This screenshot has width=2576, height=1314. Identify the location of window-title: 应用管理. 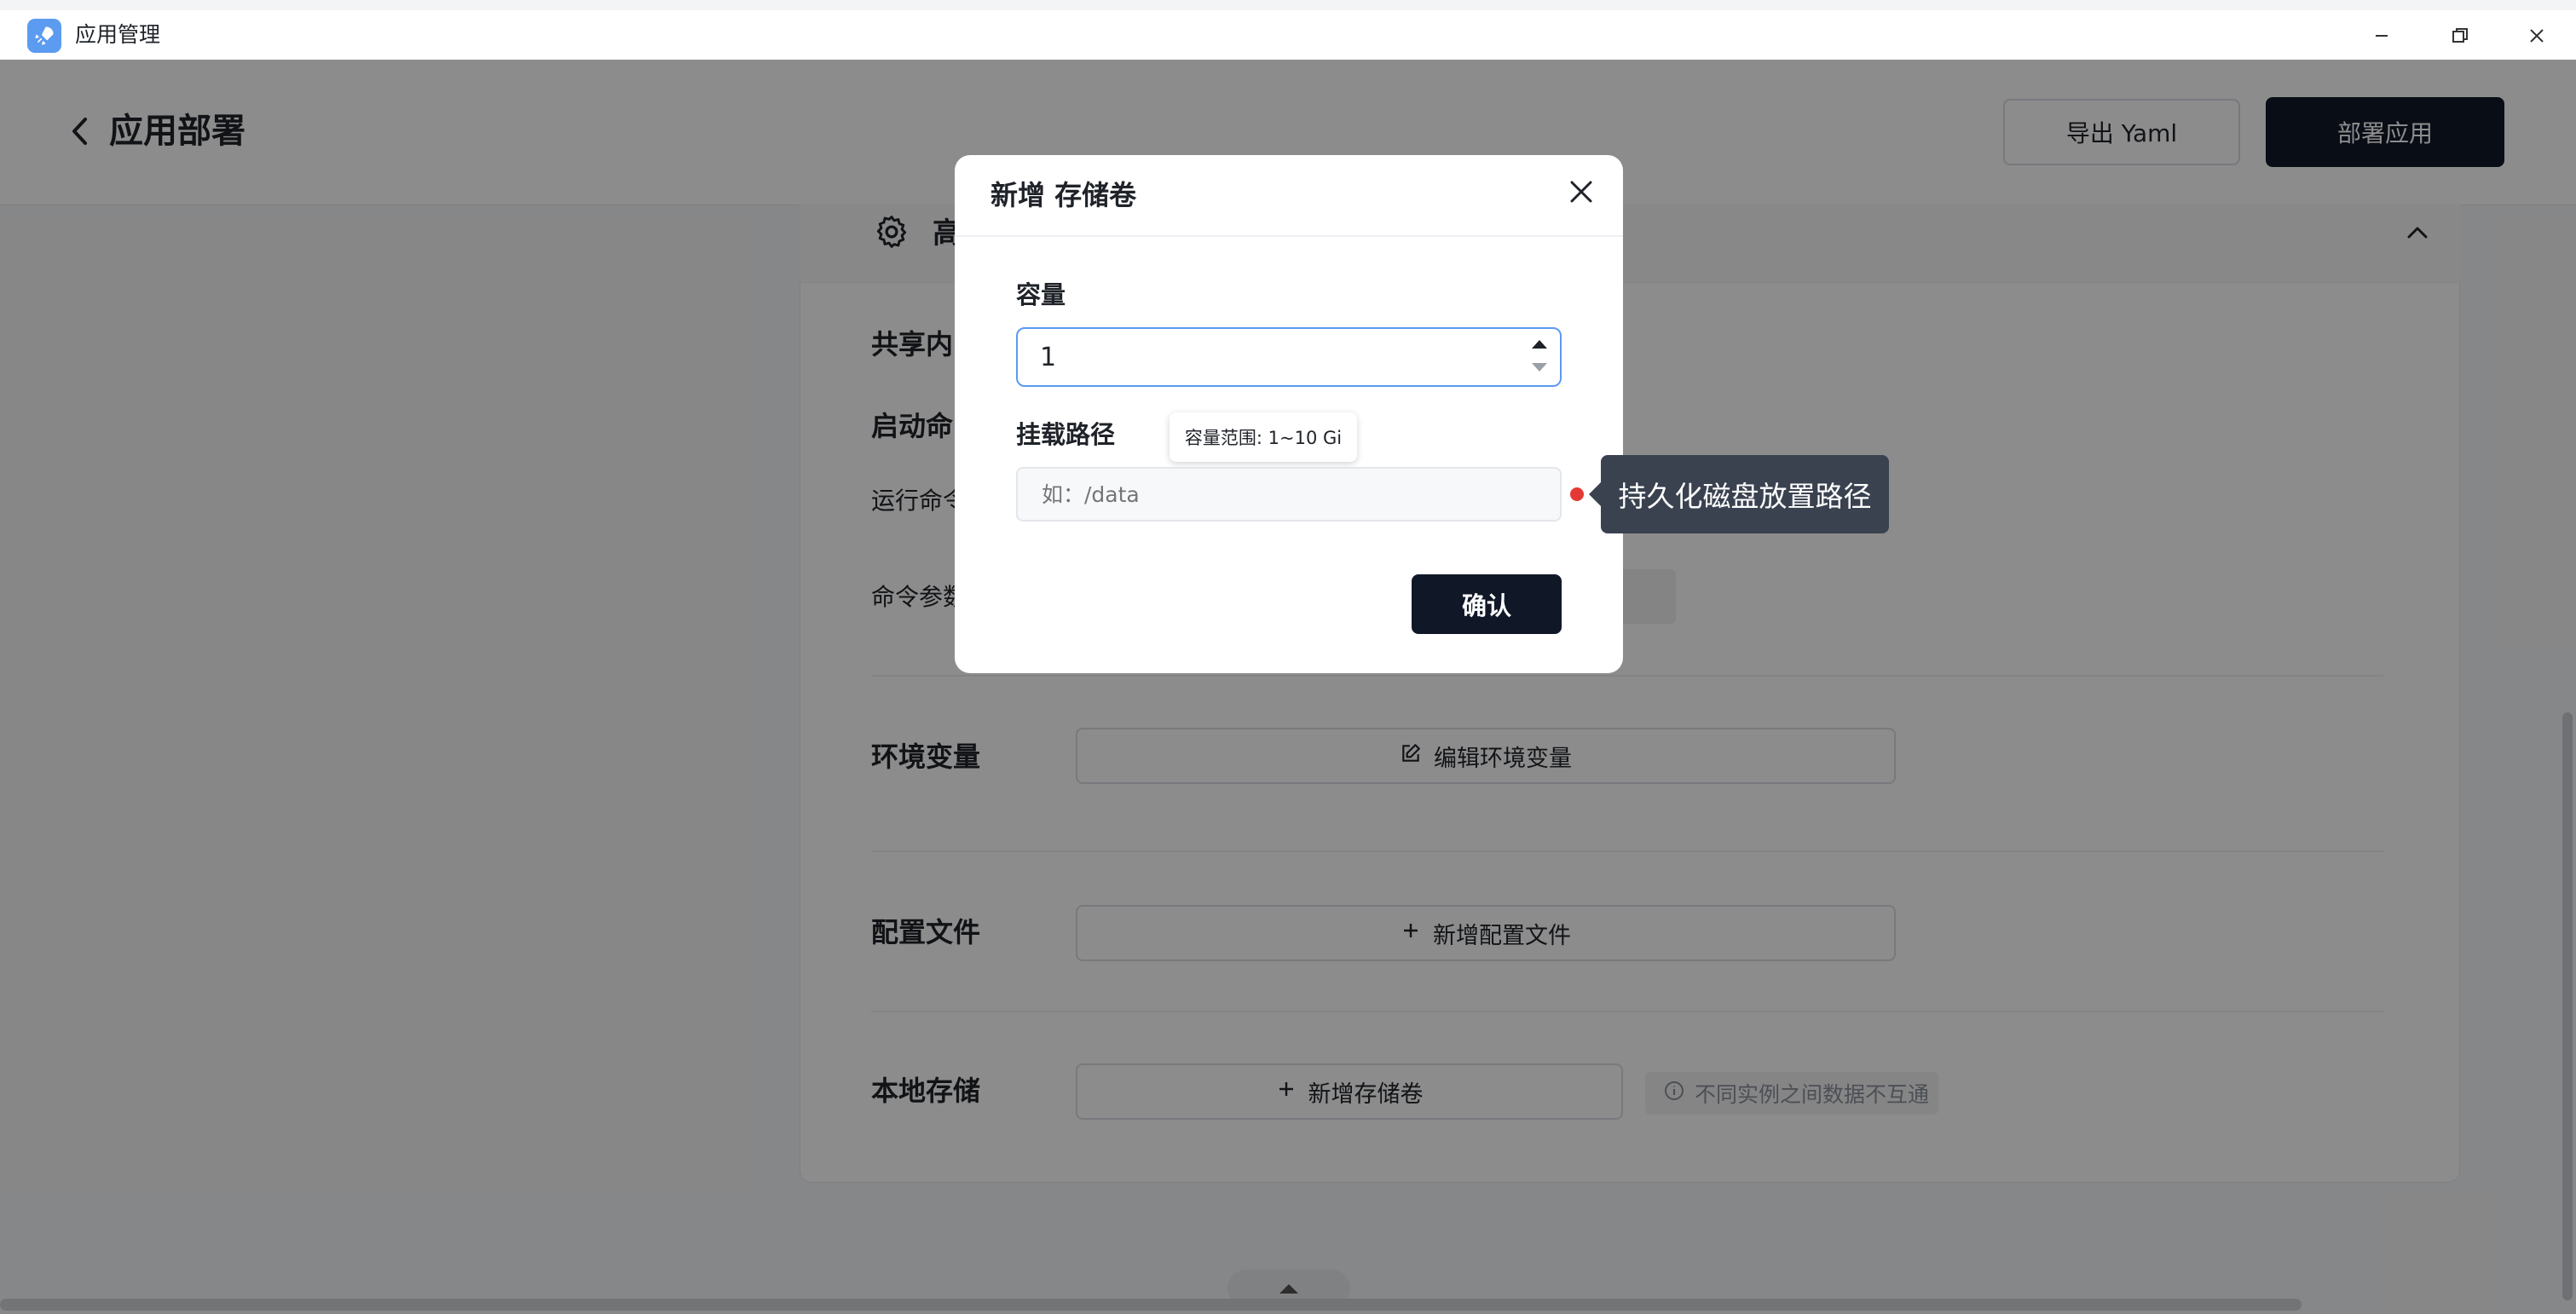
(118, 34).